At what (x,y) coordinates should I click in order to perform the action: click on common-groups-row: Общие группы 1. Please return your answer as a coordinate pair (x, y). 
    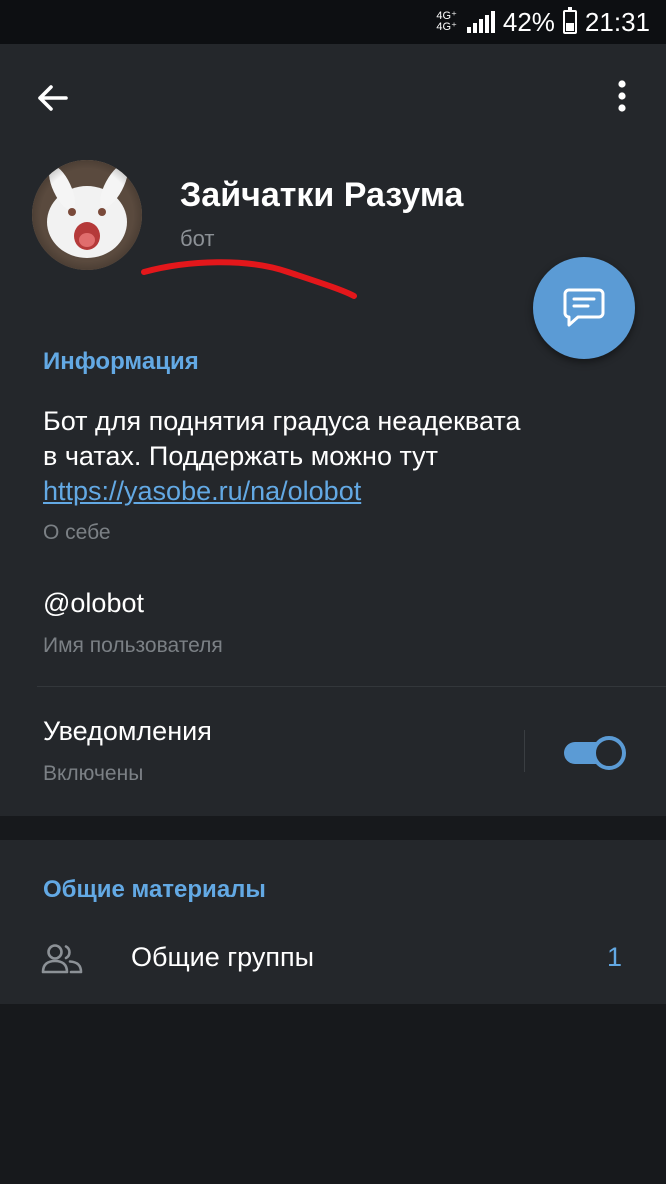
    Looking at the image, I should click on (333, 959).